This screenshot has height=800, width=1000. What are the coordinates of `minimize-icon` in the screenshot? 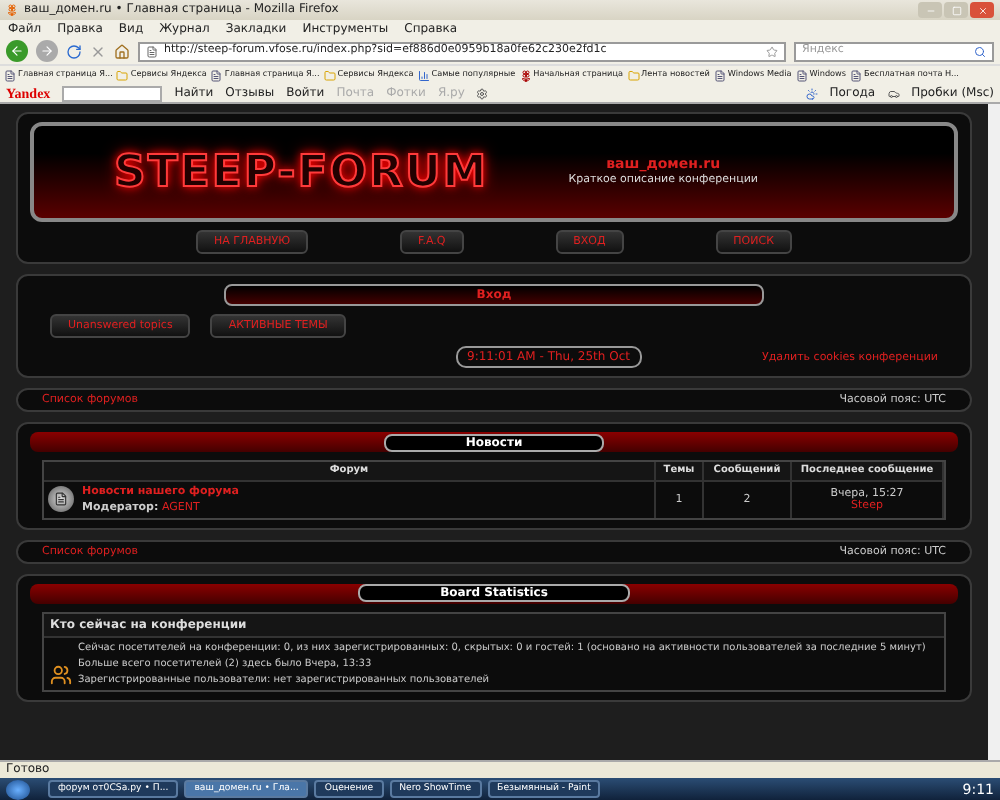 It's located at (930, 10).